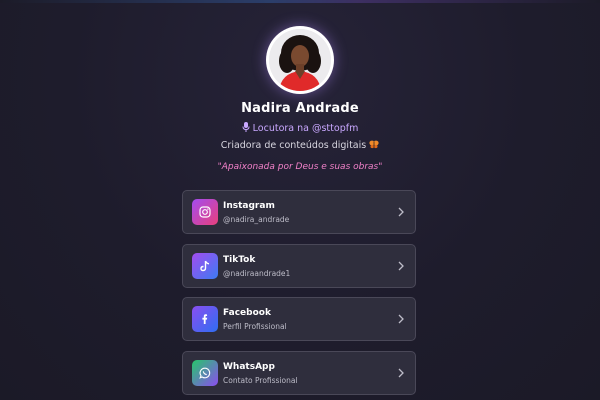 The width and height of the screenshot is (600, 400). Describe the element at coordinates (255, 326) in the screenshot. I see `link-subtitle: Perfil Profissional` at that location.